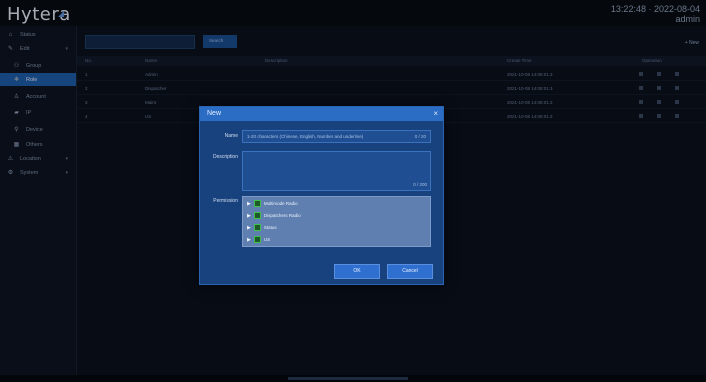  I want to click on ok-button: OK, so click(357, 271).